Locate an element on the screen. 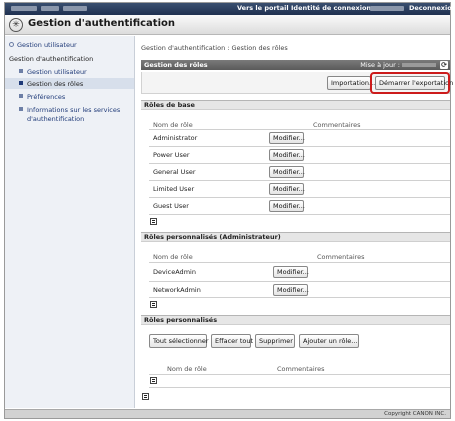 The width and height of the screenshot is (455, 421). sidebar-item-user-management-root: Gestion utilisateur is located at coordinates (43, 45).